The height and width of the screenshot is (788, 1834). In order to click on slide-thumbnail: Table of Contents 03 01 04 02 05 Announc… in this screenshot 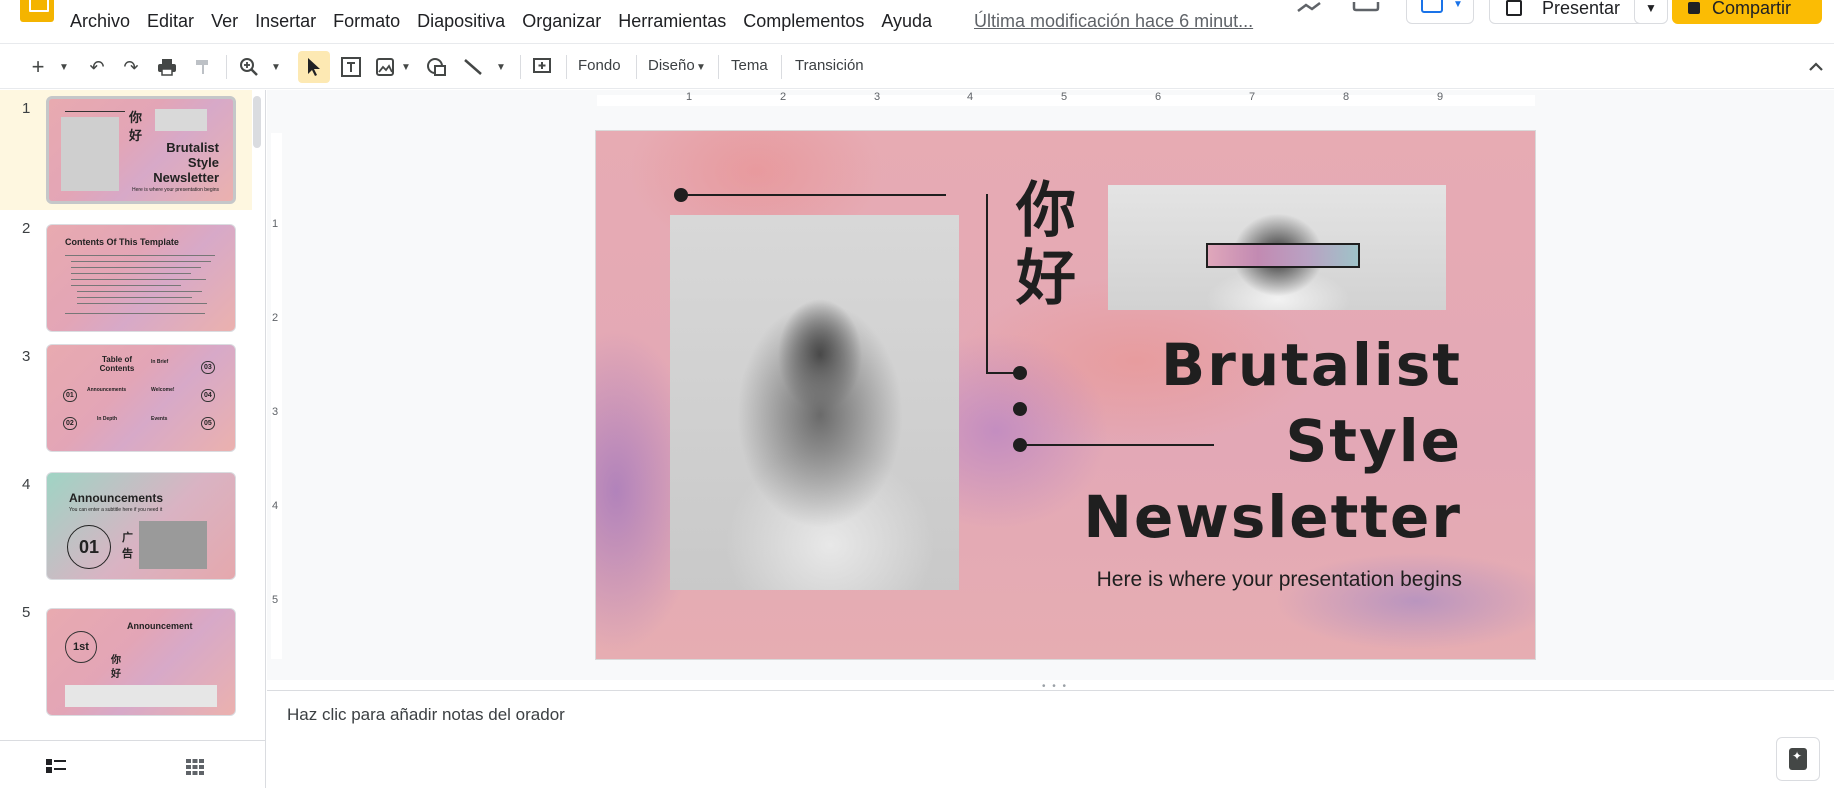, I will do `click(141, 398)`.